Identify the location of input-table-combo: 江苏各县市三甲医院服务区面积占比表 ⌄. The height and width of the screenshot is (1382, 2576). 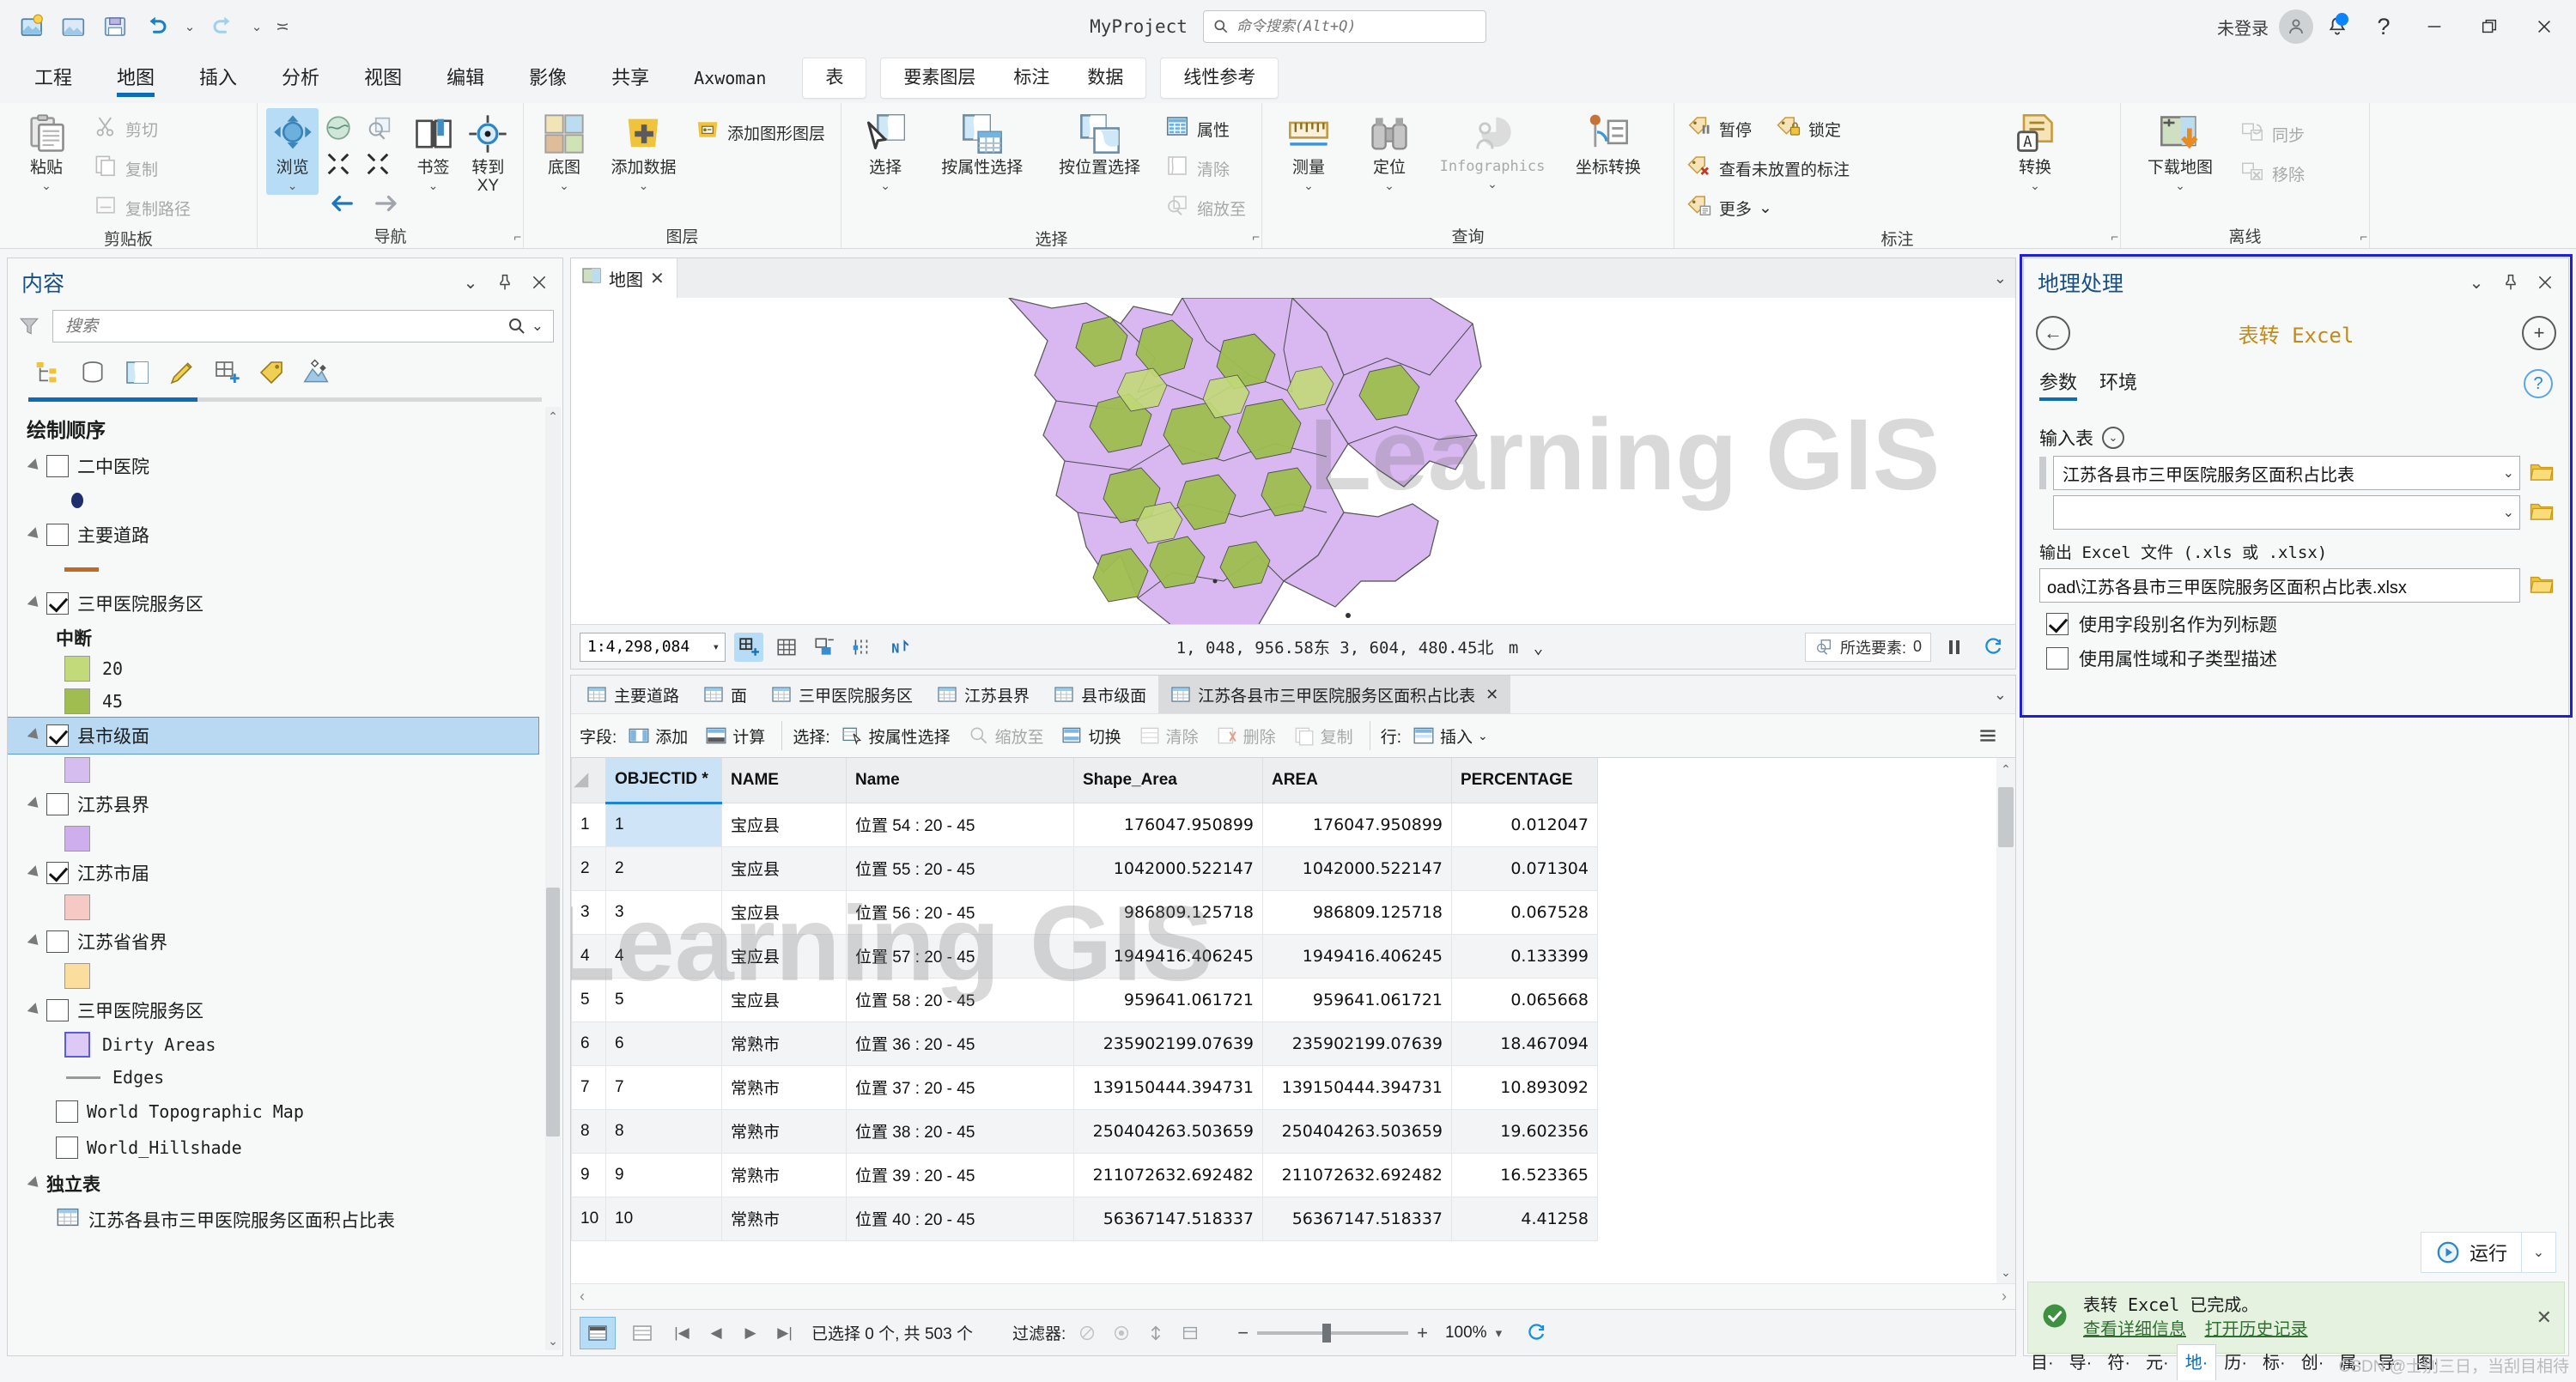
(2287, 473).